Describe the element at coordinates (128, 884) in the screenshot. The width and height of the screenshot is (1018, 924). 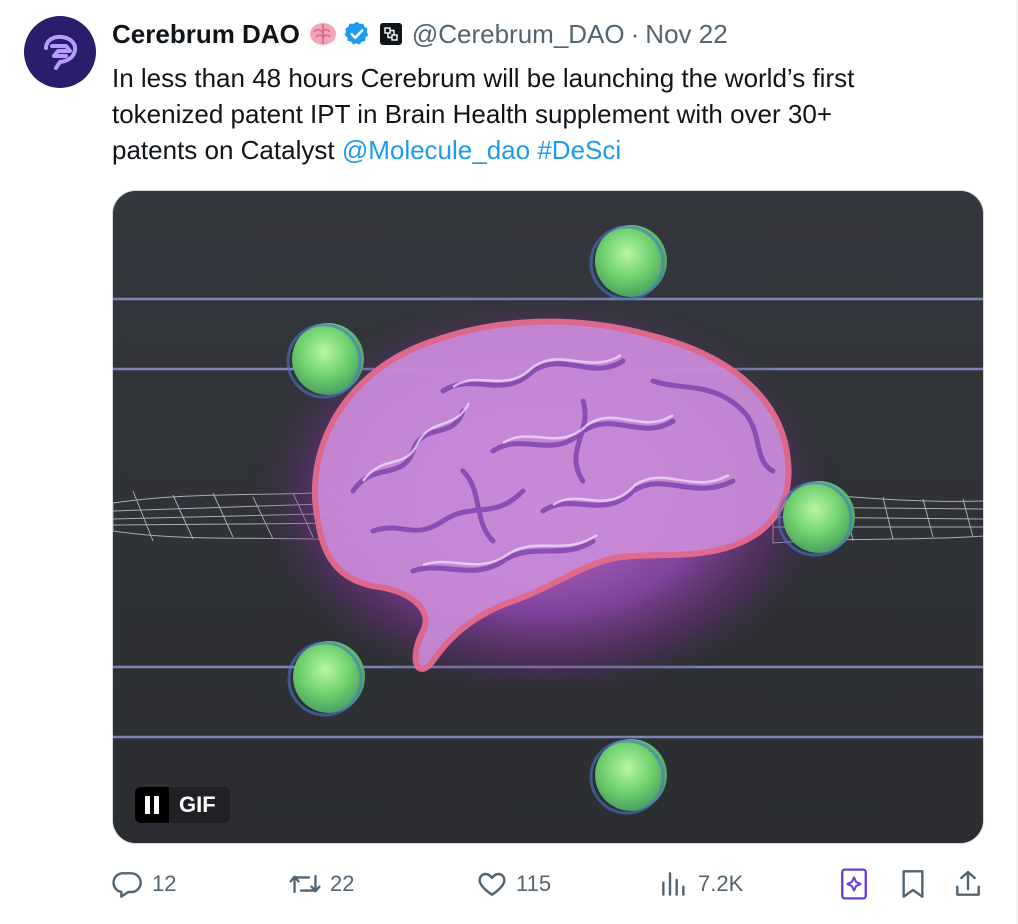
I see `reply-icon` at that location.